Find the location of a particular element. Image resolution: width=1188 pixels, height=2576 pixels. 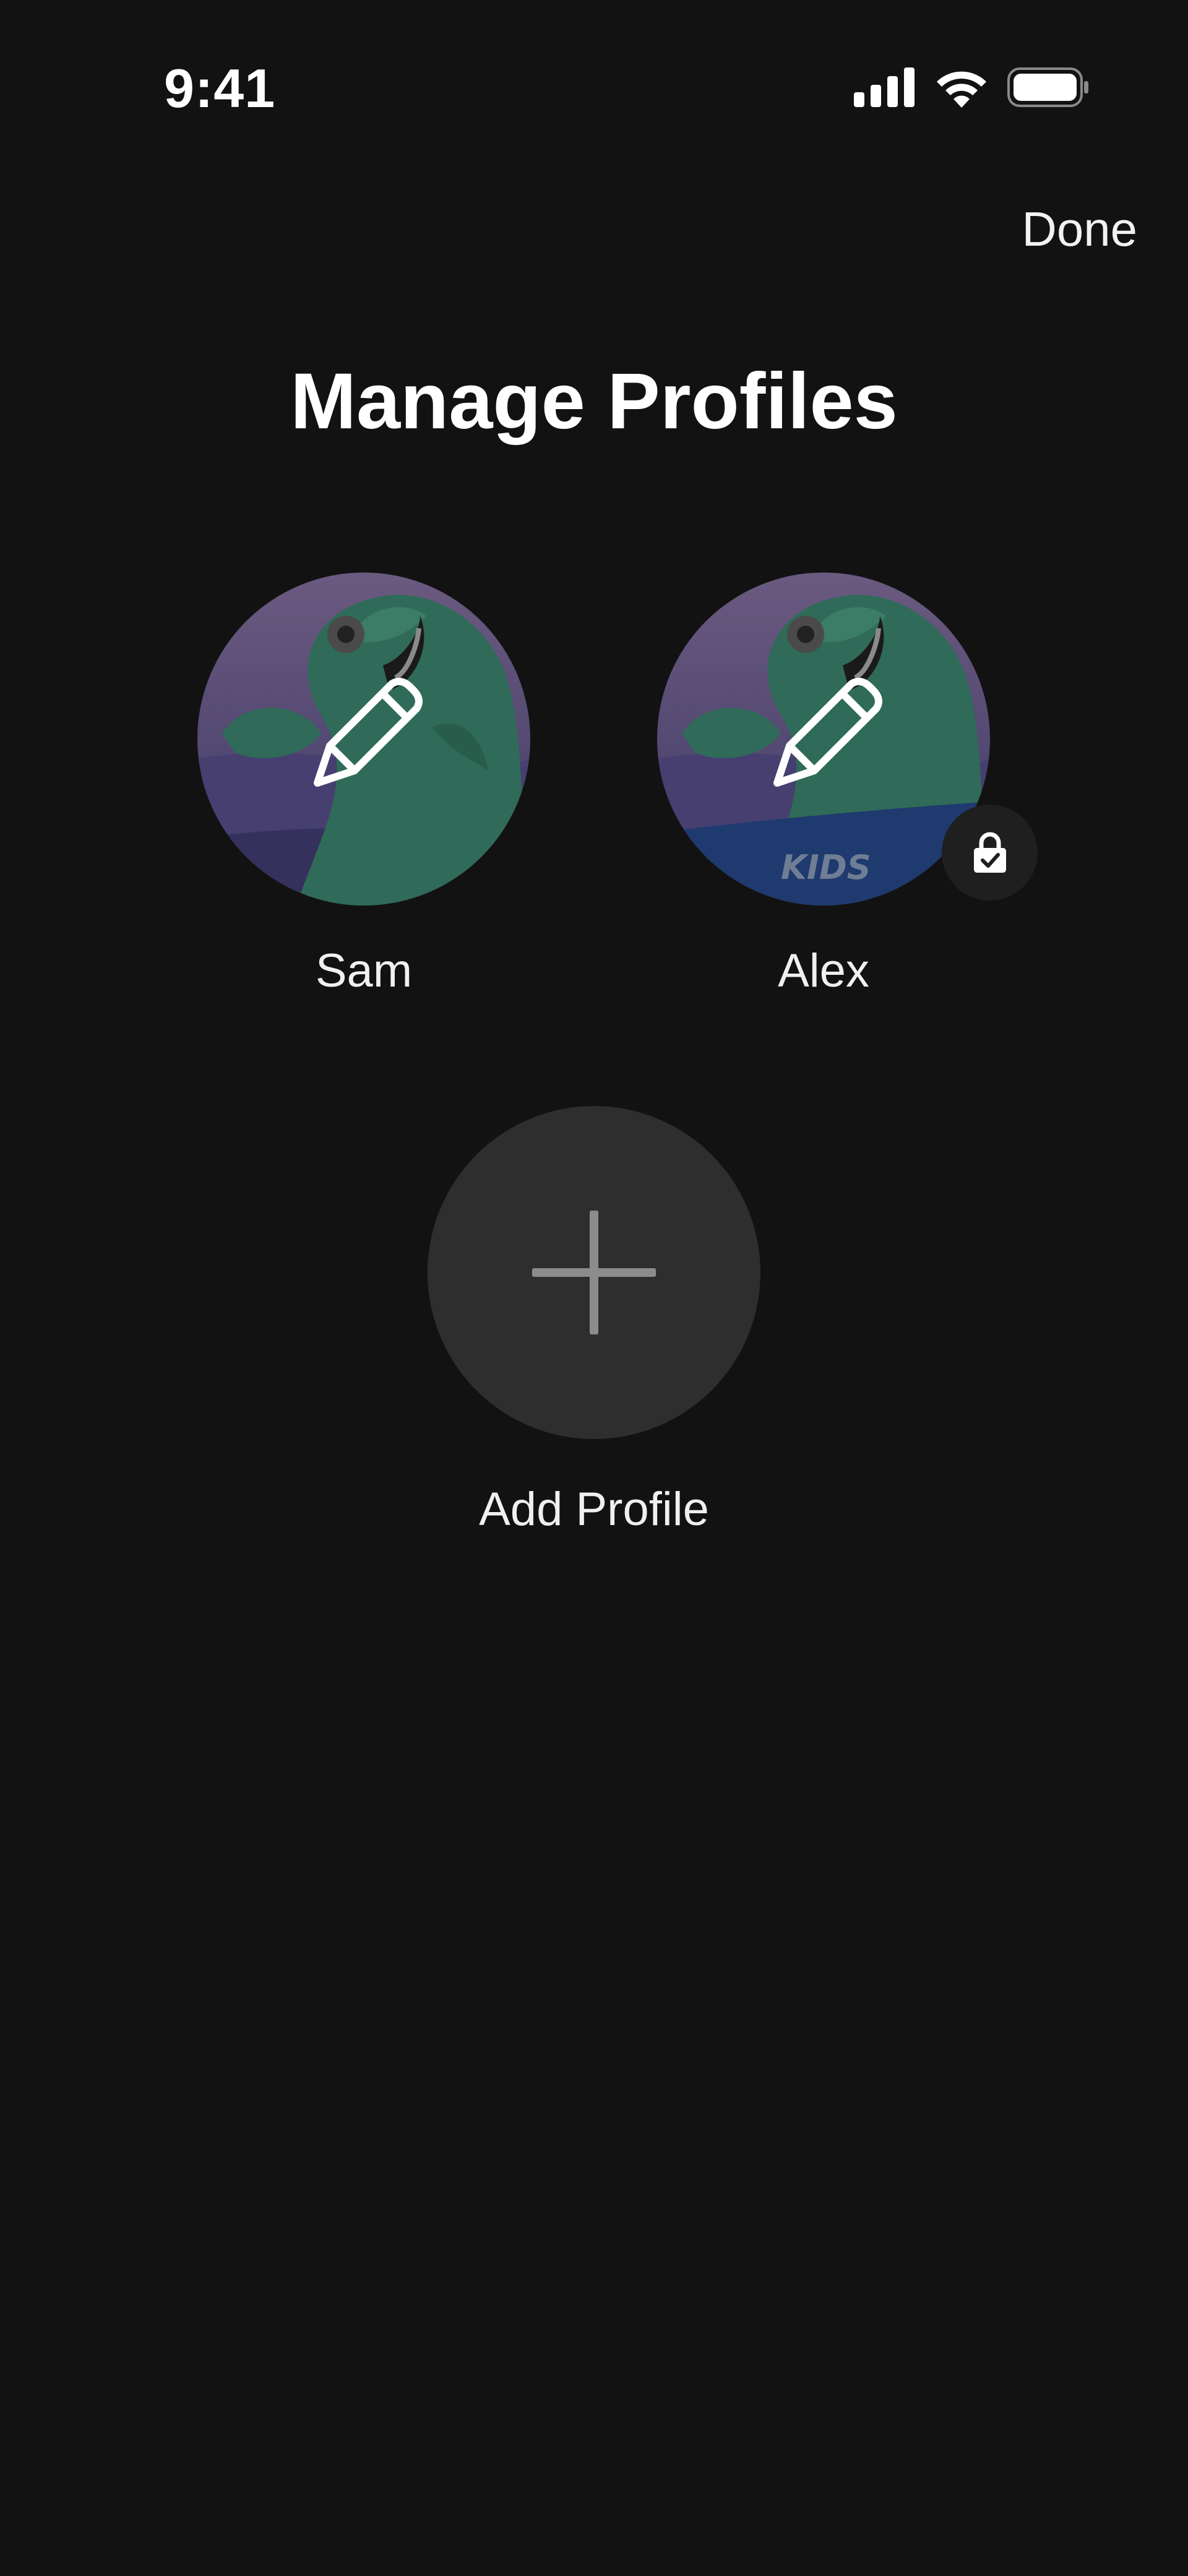

add-profile-label: Add Profile is located at coordinates (594, 1509).